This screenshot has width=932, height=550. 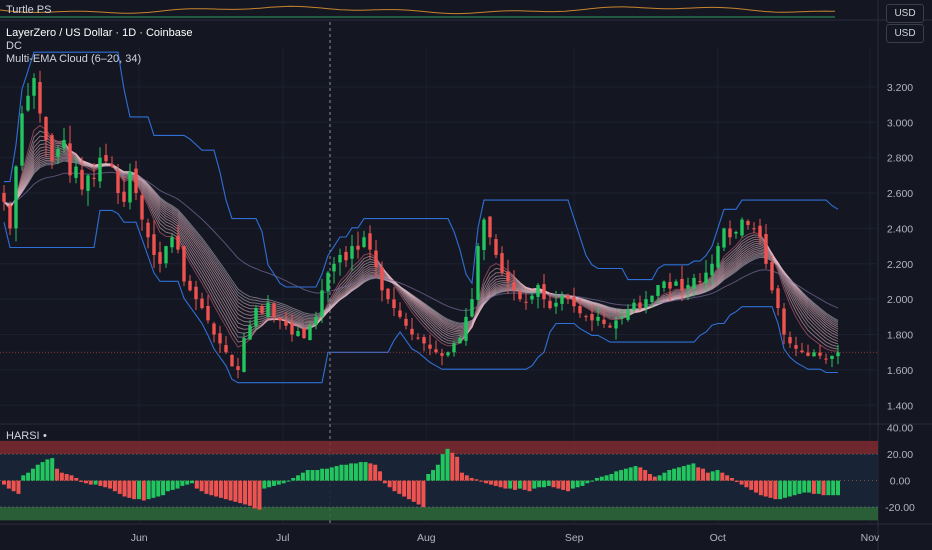 I want to click on main-title: LayerZero / US Dollar · 1D · Coinbase, so click(x=99, y=33).